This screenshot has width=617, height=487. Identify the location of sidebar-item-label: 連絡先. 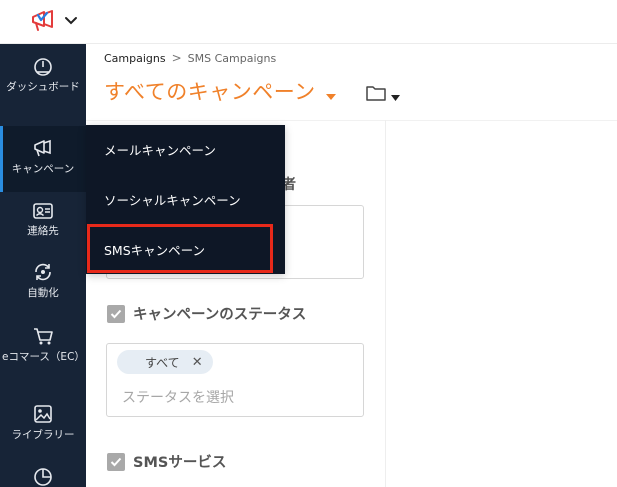
(43, 231).